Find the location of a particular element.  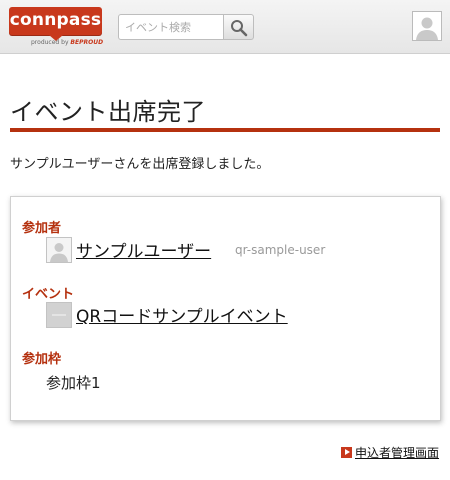

frame-label: 参加枠 is located at coordinates (42, 359).